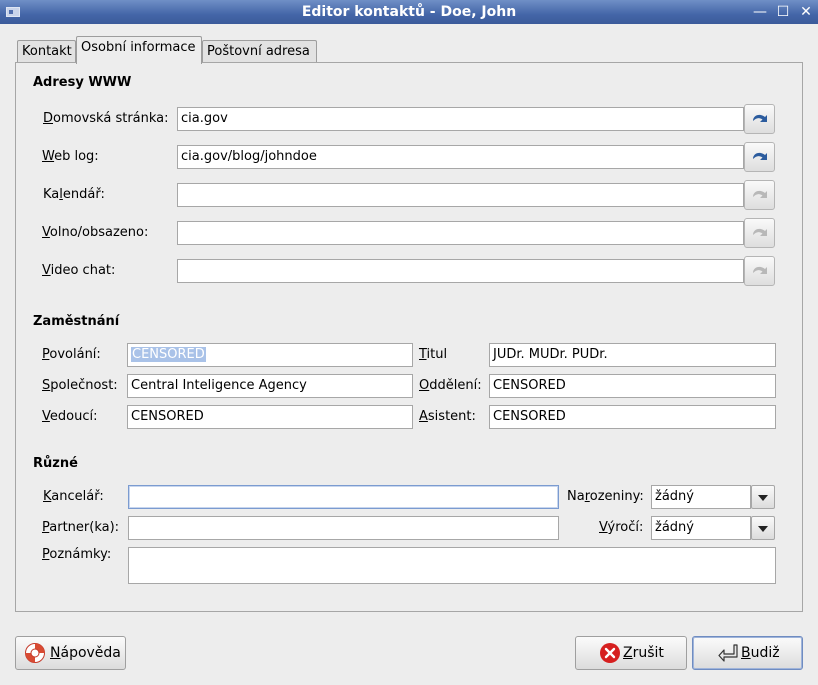 The image size is (818, 685). I want to click on minimize-icon: —, so click(760, 12).